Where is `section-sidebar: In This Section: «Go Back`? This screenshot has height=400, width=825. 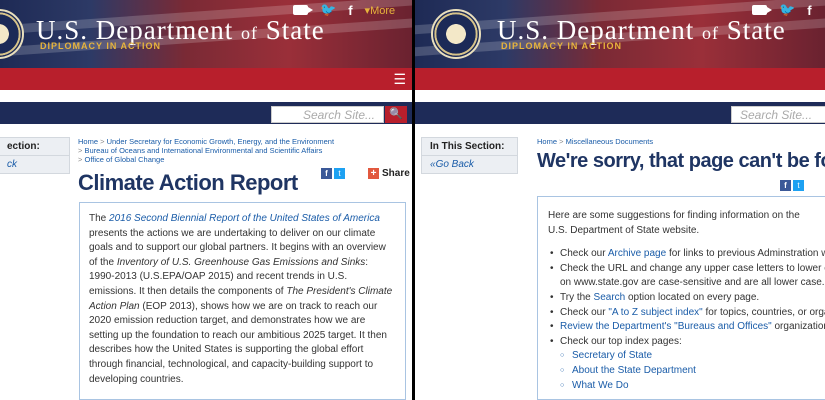
section-sidebar: In This Section: «Go Back is located at coordinates (469, 155).